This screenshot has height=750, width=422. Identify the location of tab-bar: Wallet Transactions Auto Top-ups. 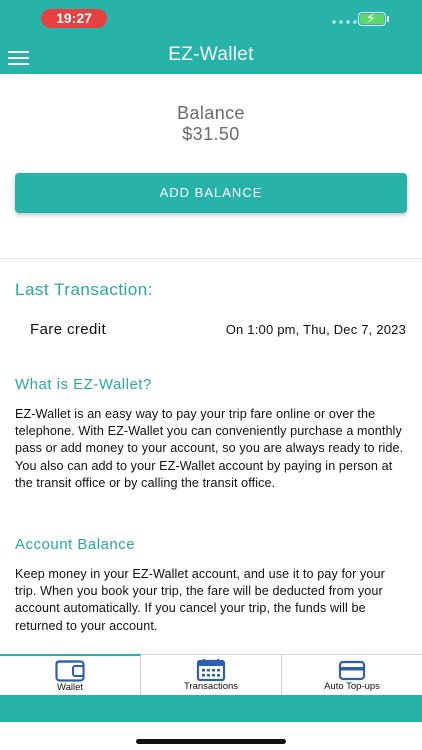
(211, 674).